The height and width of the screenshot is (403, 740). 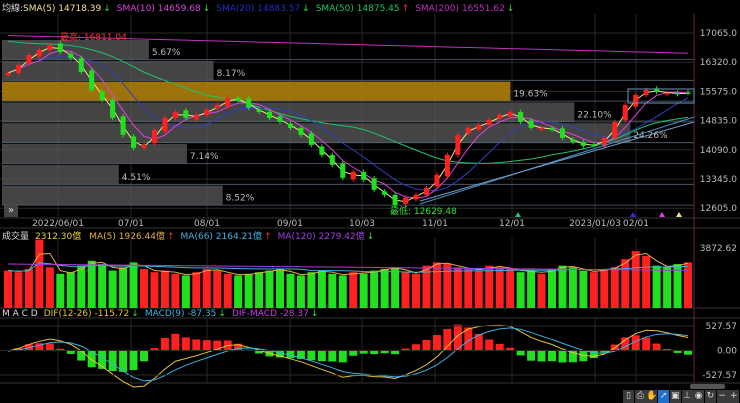 What do you see at coordinates (727, 352) in the screenshot?
I see `y-tick-label: 0.00` at bounding box center [727, 352].